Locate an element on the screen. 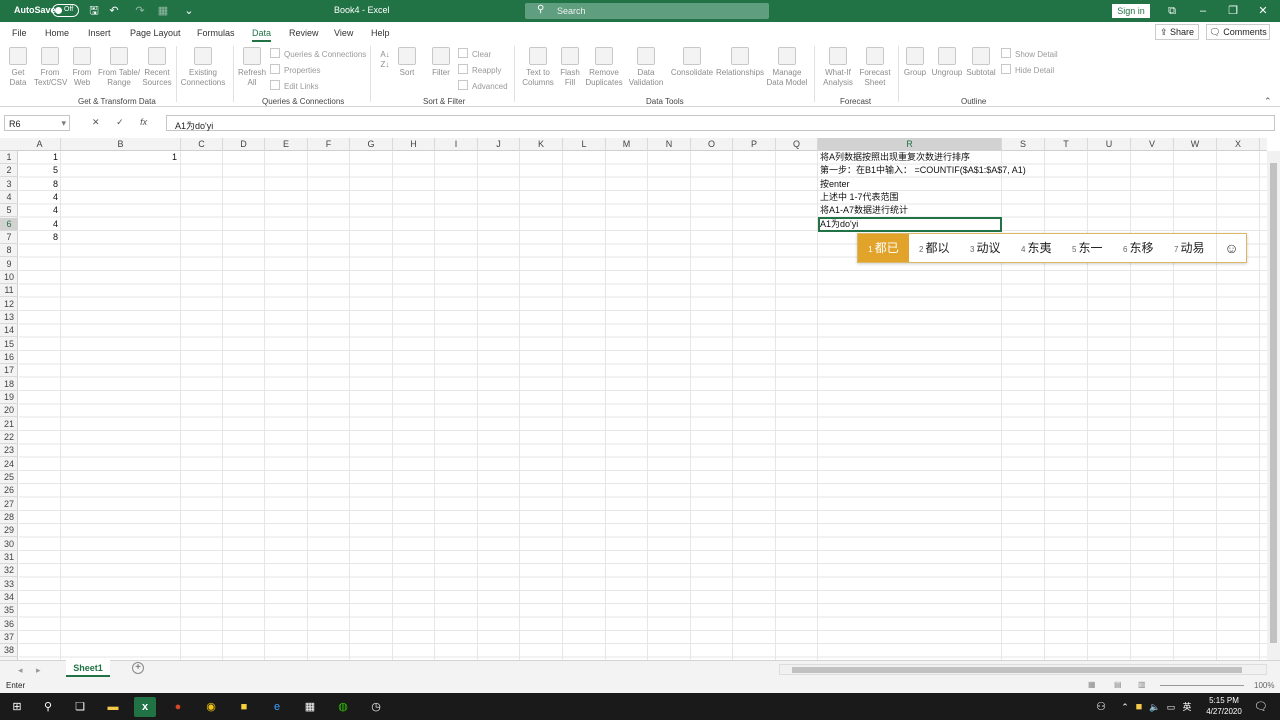  from-table-range-button: From Table/ Range is located at coordinates (119, 67).